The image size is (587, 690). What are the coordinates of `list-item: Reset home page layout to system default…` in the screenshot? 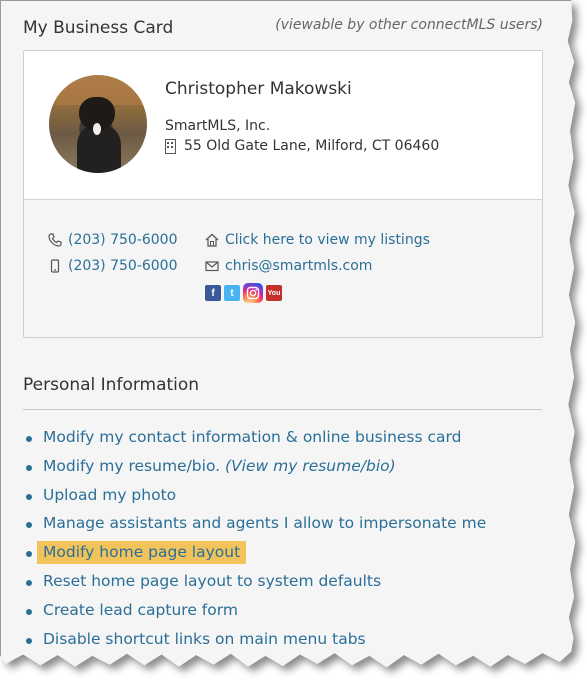 It's located at (254, 586).